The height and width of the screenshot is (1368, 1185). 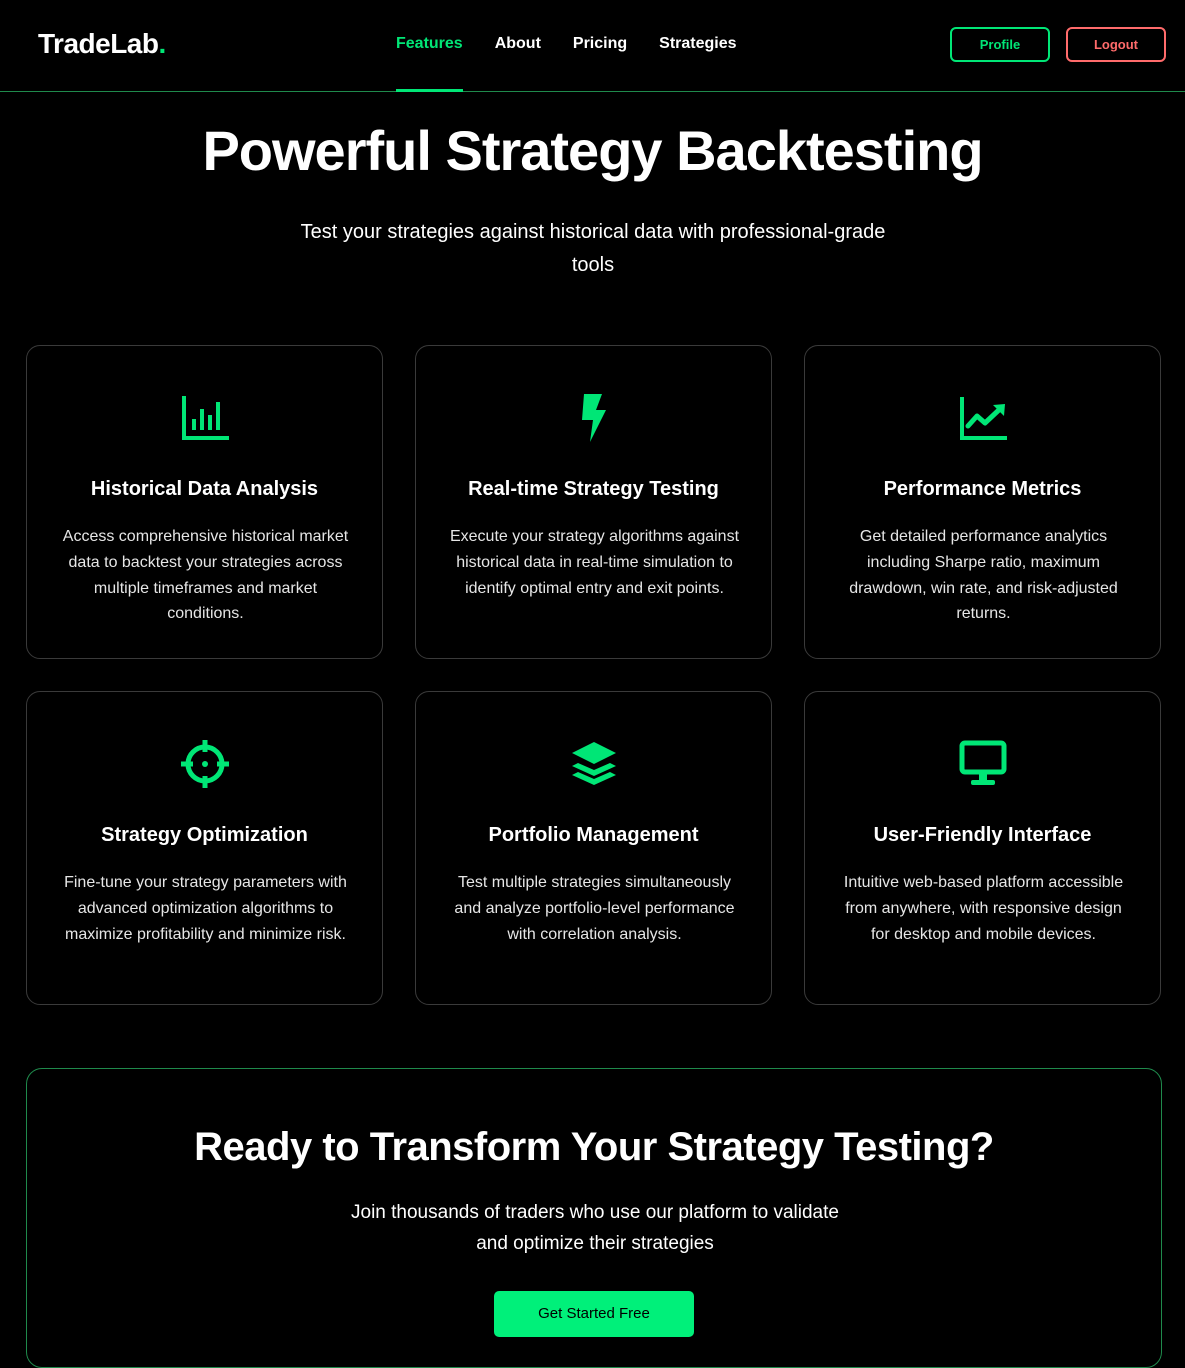 I want to click on brand-name: TradeLab, so click(x=98, y=43).